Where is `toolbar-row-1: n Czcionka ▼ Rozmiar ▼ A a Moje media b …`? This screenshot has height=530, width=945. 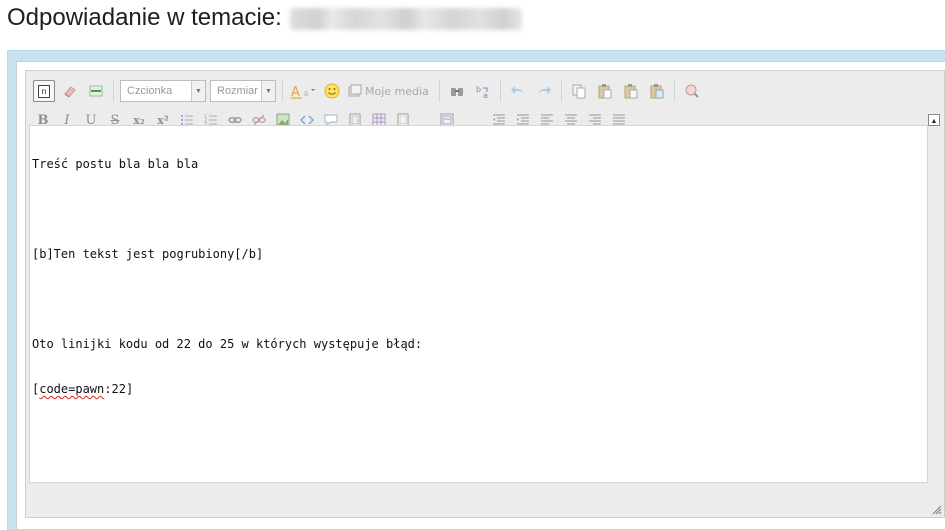 toolbar-row-1: n Czcionka ▼ Rozmiar ▼ A a Moje media b … is located at coordinates (368, 91).